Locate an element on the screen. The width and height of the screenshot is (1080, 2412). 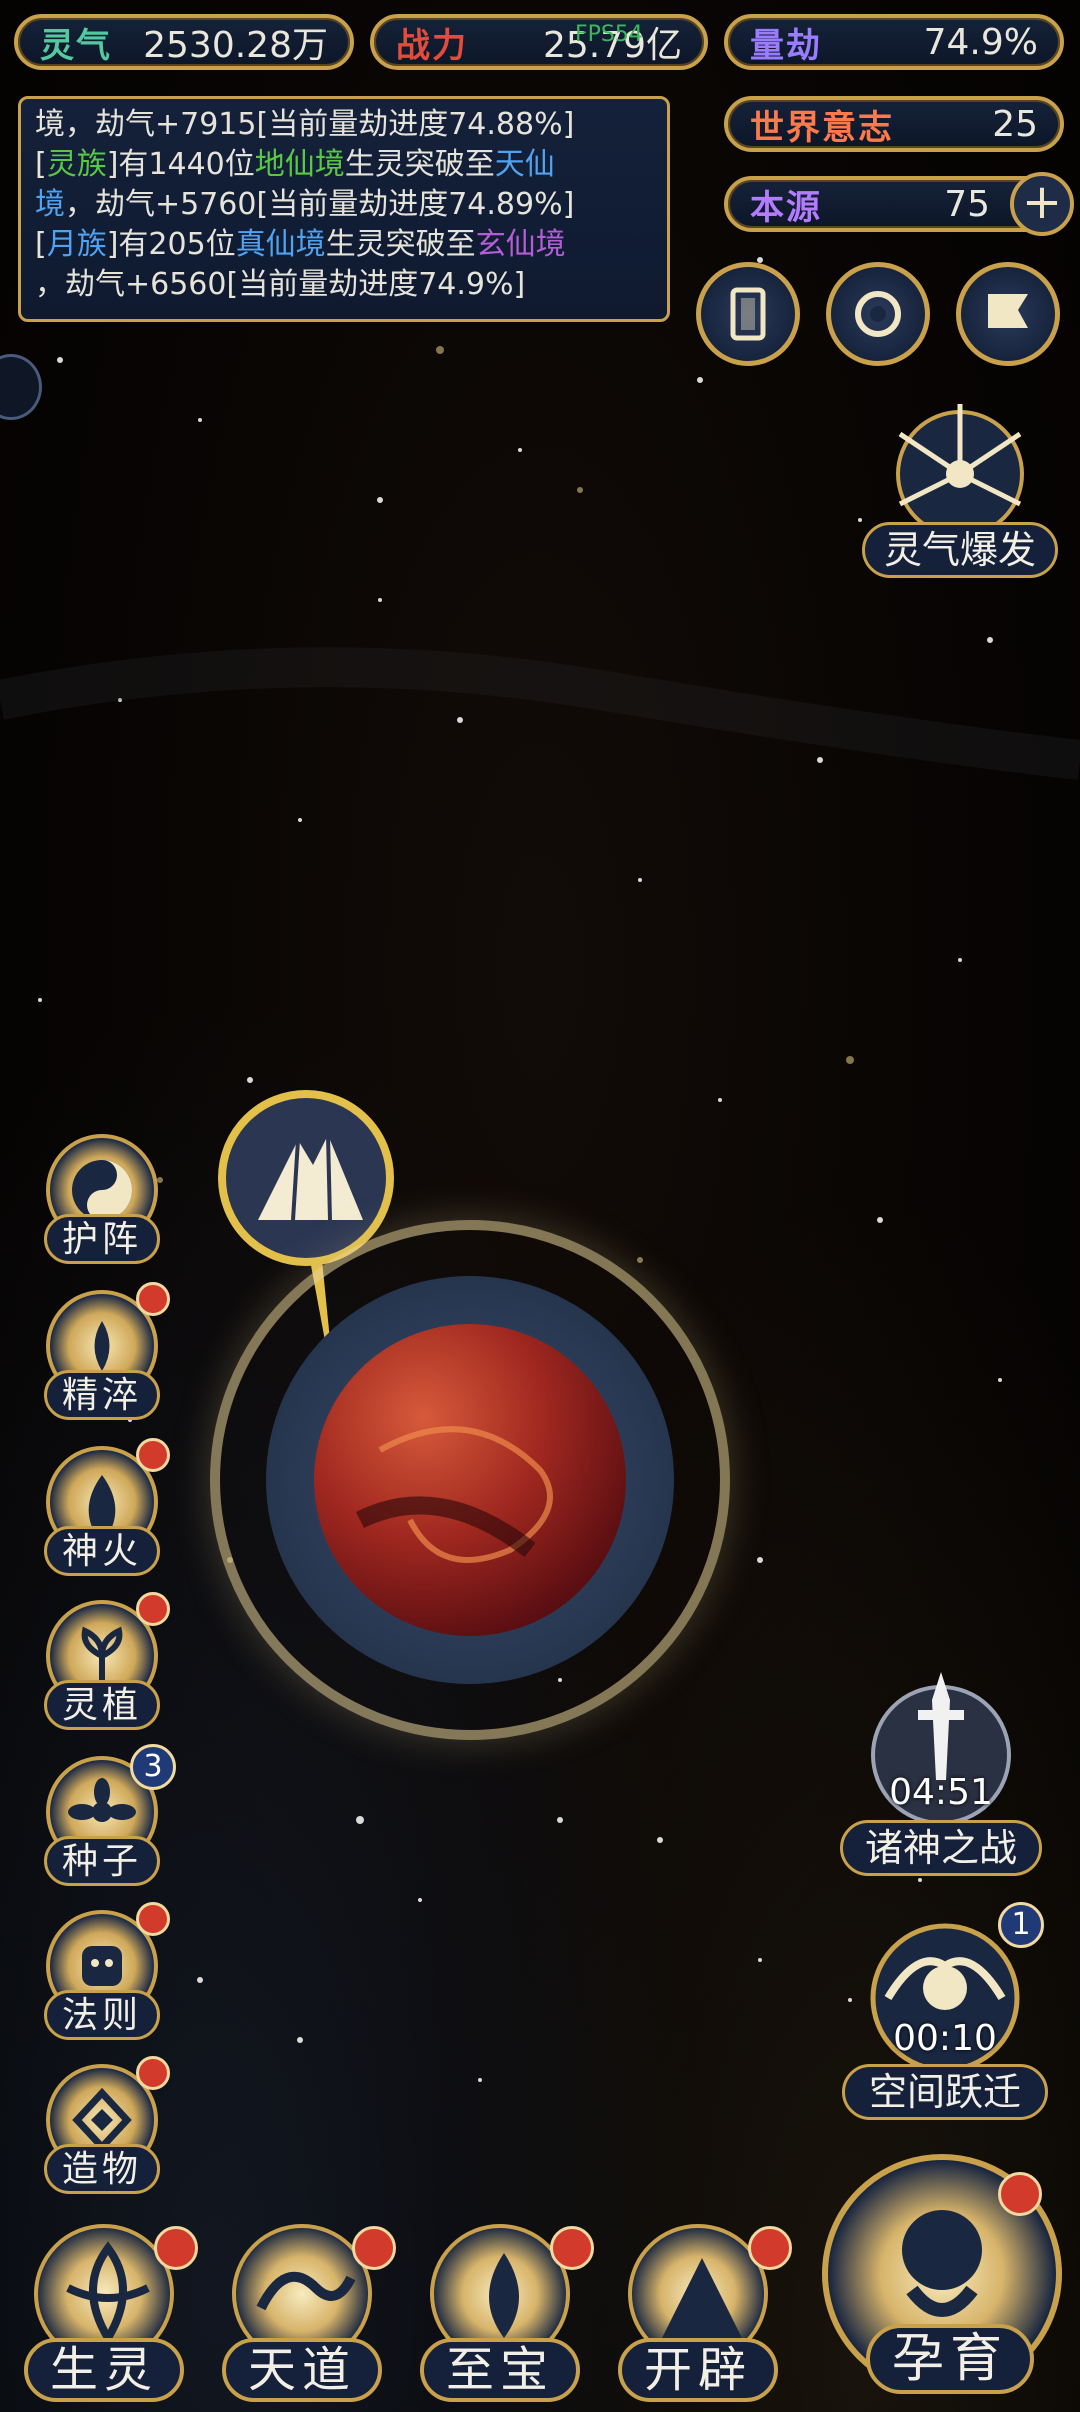
spirit-qi-value: 2530.28万 is located at coordinates (235, 45).